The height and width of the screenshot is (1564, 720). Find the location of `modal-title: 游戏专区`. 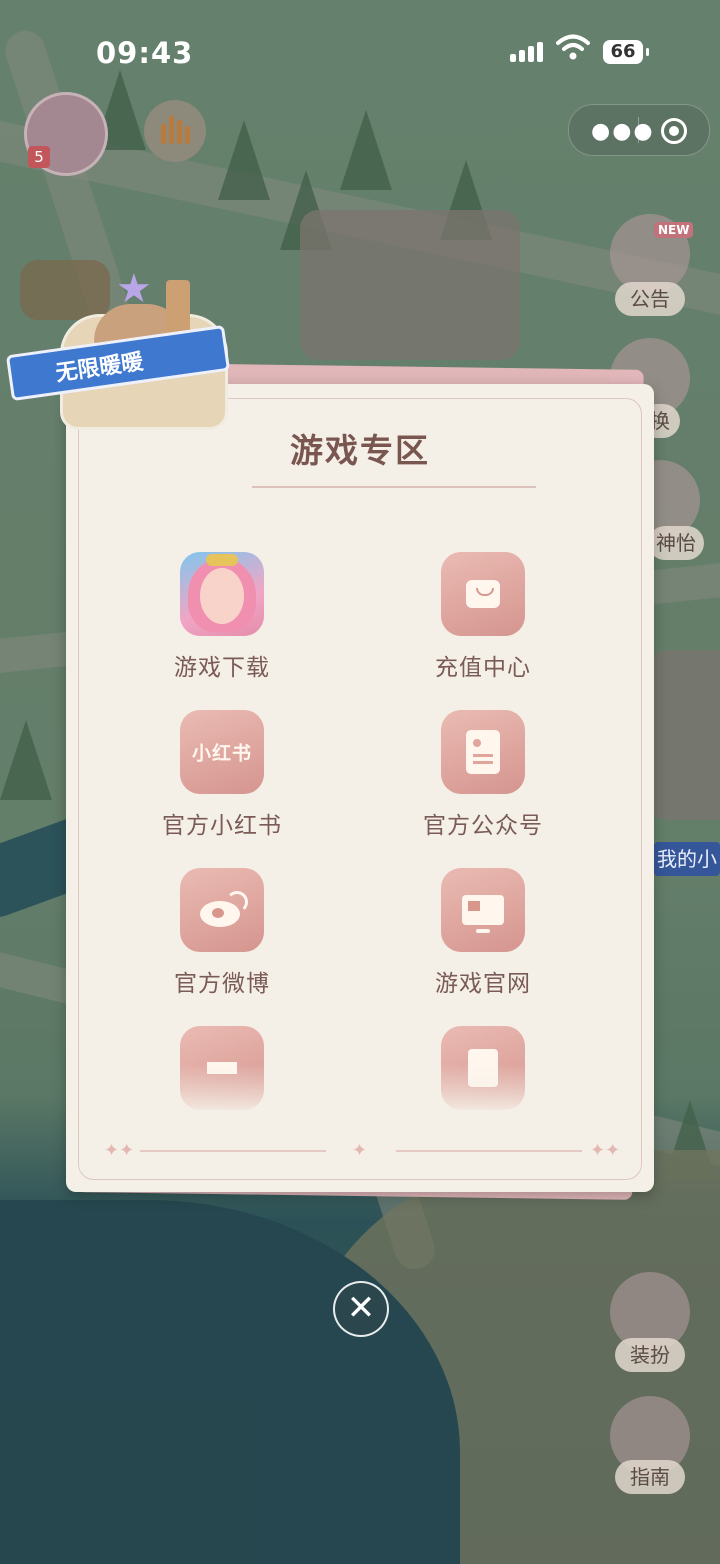

modal-title: 游戏专区 is located at coordinates (360, 450).